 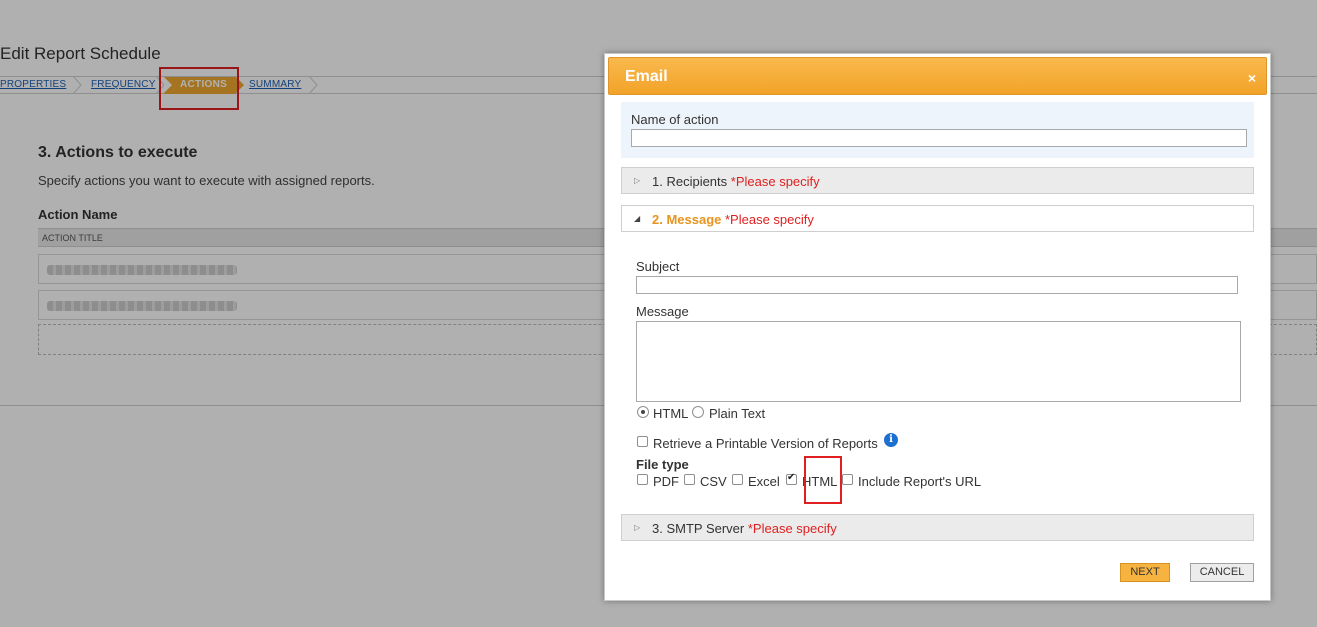 What do you see at coordinates (937, 180) in the screenshot?
I see `recipients-section-header: ▷ 1. Recipients *Please specify` at bounding box center [937, 180].